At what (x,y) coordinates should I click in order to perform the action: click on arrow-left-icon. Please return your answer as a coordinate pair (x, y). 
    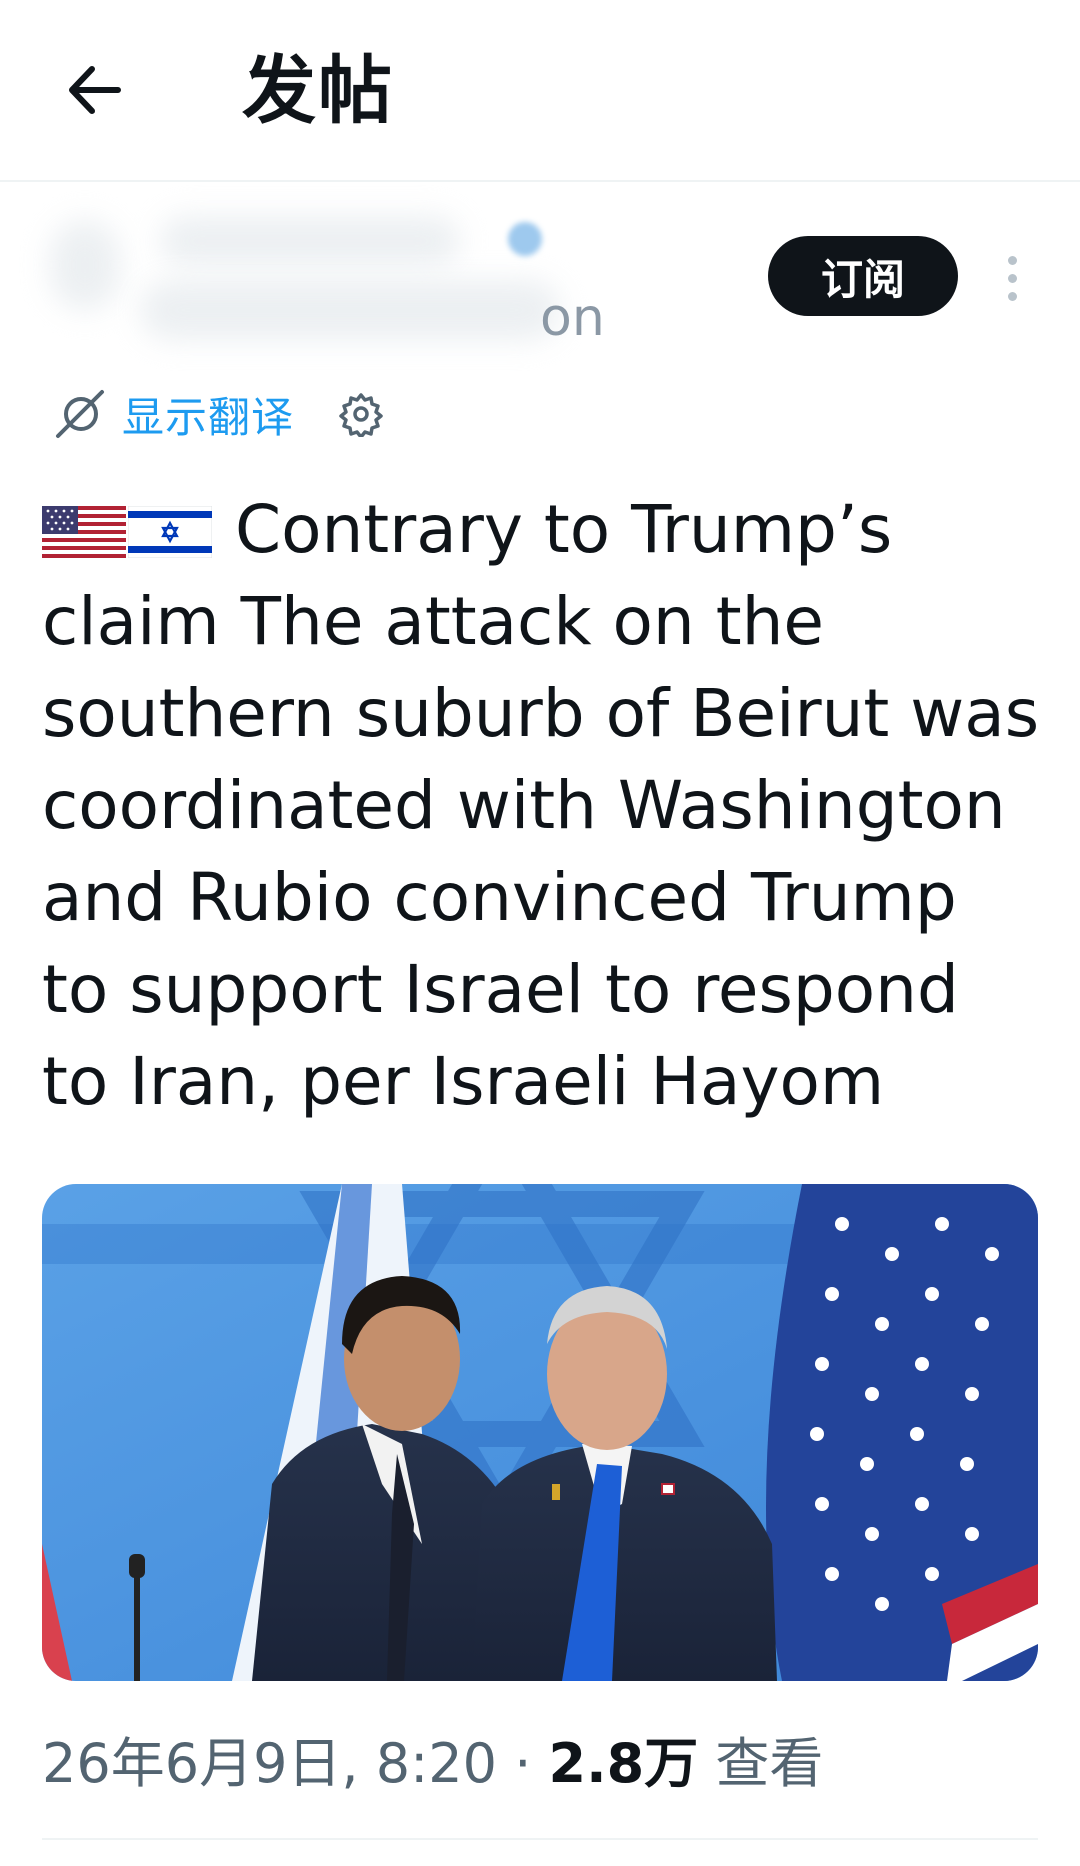
    Looking at the image, I should click on (95, 90).